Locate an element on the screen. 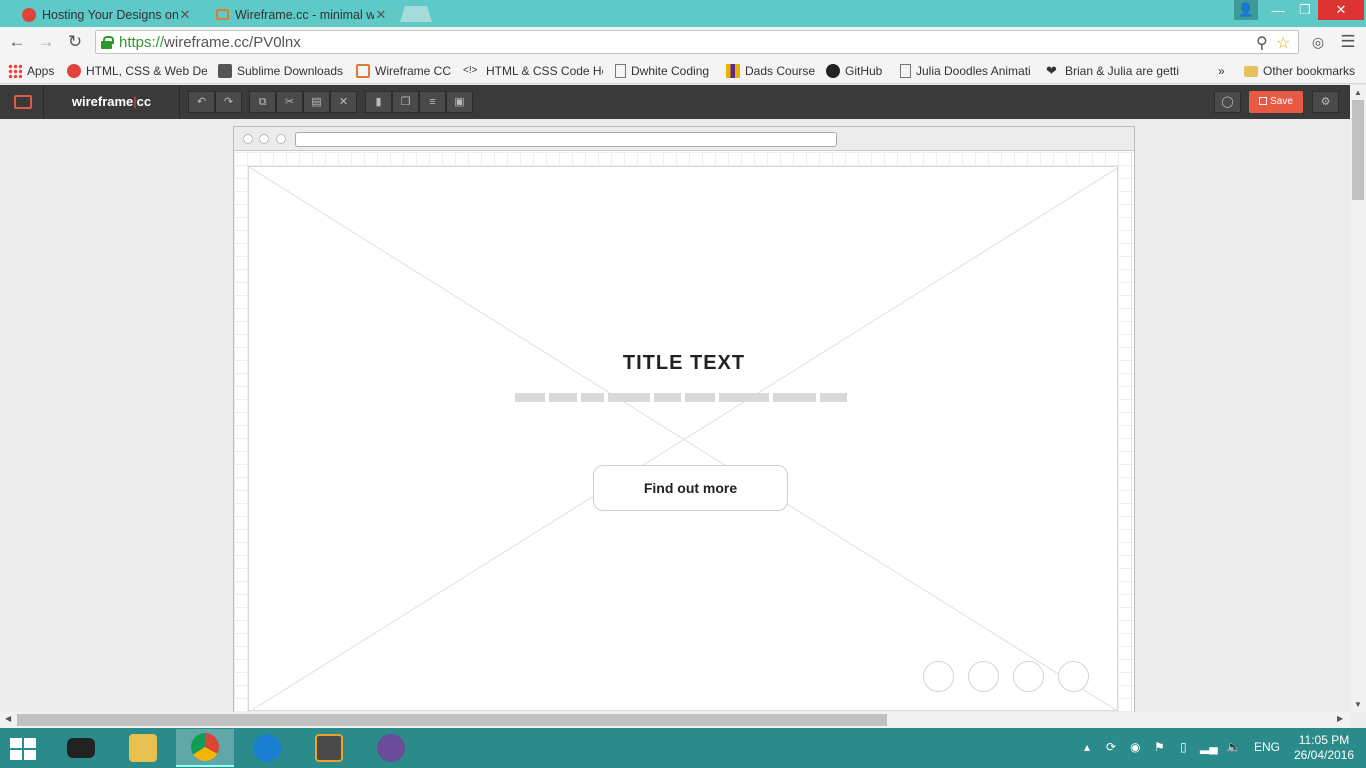  bookmark-dwhite: Dwhite Coding is located at coordinates (662, 71).